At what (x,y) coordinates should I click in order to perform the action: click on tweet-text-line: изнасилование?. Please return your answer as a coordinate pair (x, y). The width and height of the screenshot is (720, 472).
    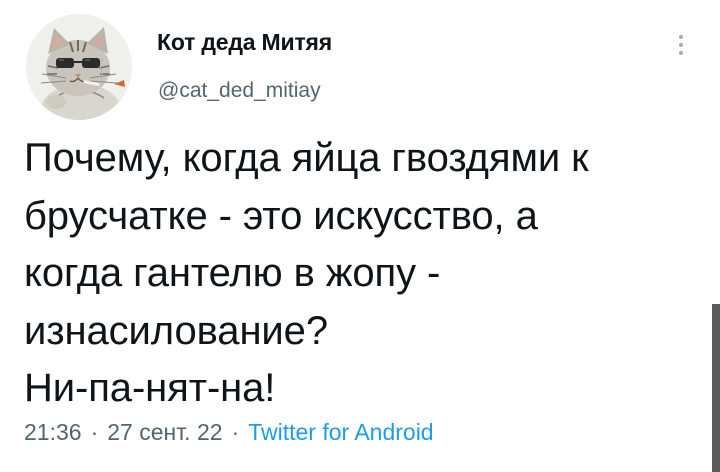
    Looking at the image, I should click on (176, 330).